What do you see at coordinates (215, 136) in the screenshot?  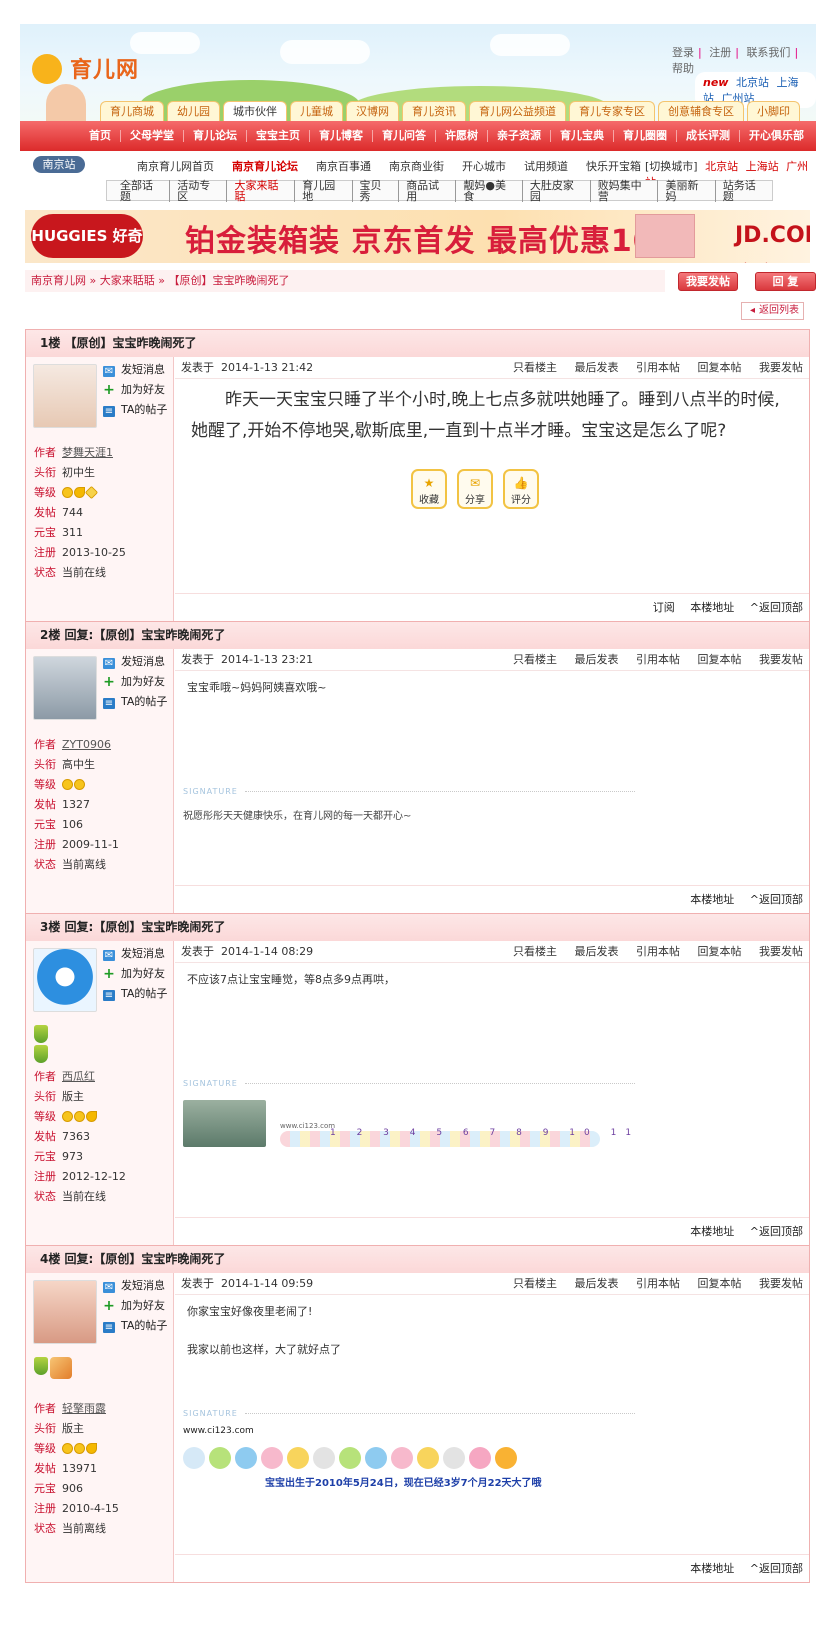 I see `main-nav-item: 育儿论坛` at bounding box center [215, 136].